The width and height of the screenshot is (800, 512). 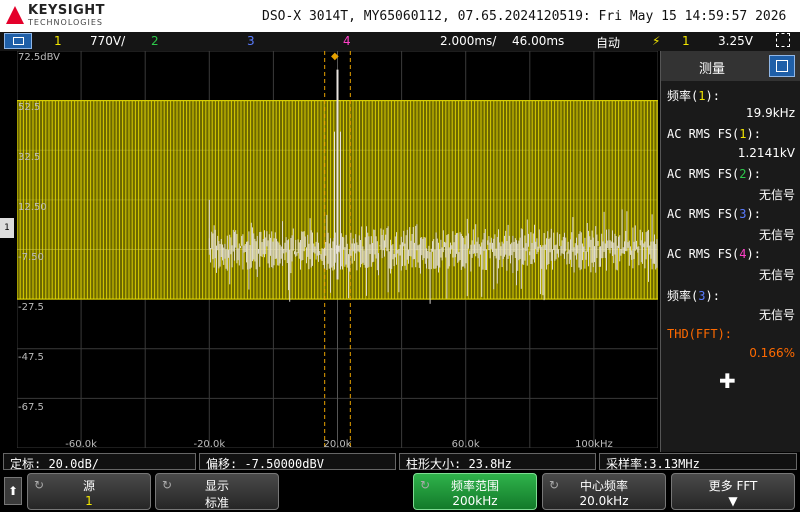 I want to click on trigger-mode: 自动, so click(x=608, y=42).